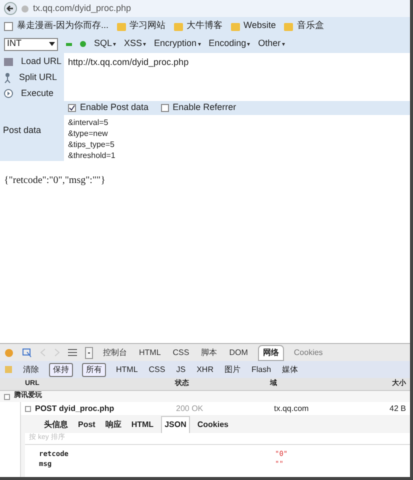 Image resolution: width=413 pixels, height=480 pixels. I want to click on split-icon, so click(7, 77).